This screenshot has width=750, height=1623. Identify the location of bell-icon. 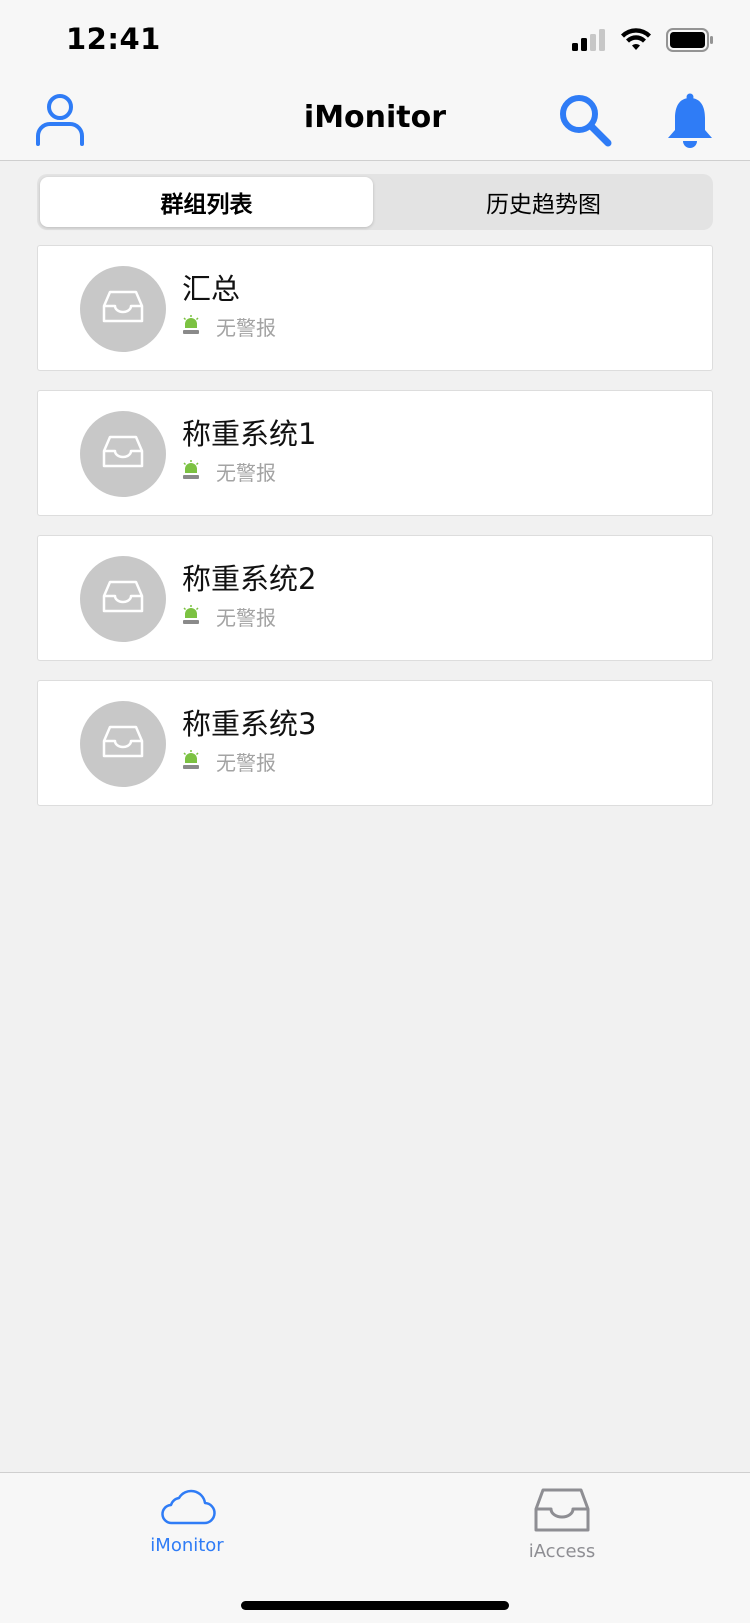
(690, 120).